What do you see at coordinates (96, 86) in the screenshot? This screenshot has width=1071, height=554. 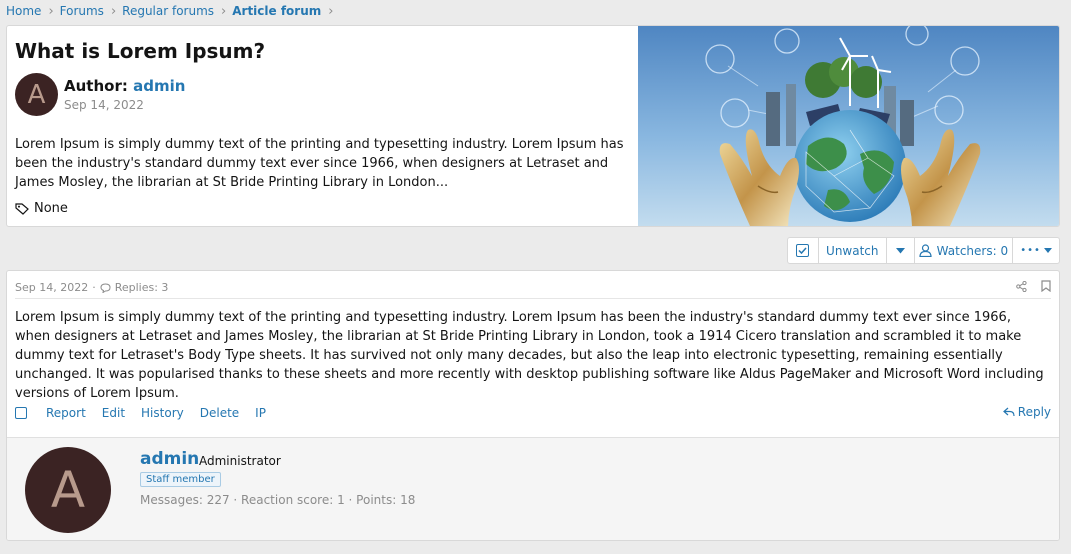 I see `author-label: Author:` at bounding box center [96, 86].